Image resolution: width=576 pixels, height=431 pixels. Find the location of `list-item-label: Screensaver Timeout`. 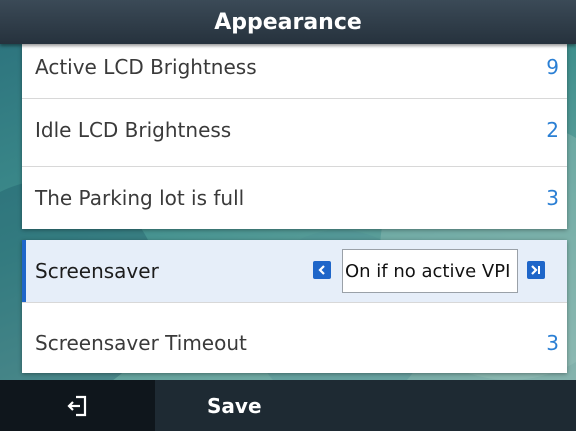

list-item-label: Screensaver Timeout is located at coordinates (141, 343).